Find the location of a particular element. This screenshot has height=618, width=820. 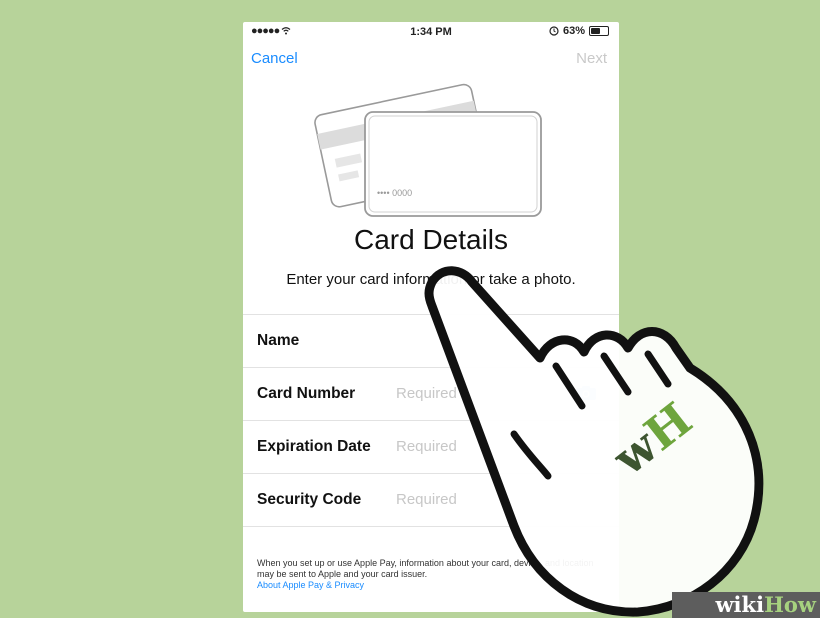

watermark-how: How is located at coordinates (790, 604).